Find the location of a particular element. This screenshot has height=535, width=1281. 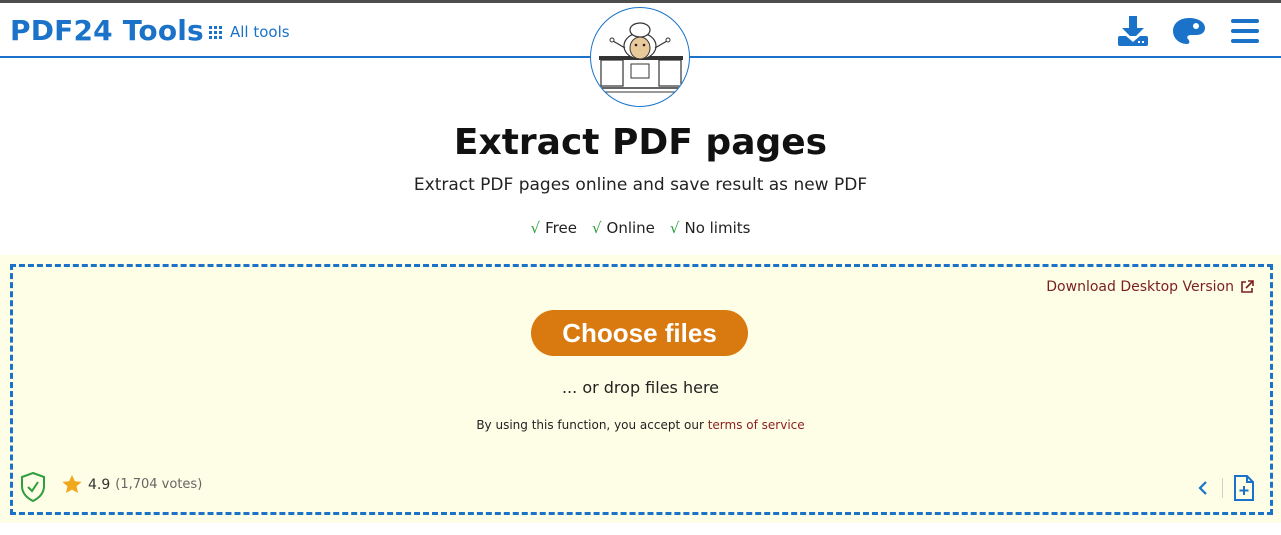

all-tools-label: All tools is located at coordinates (260, 32).